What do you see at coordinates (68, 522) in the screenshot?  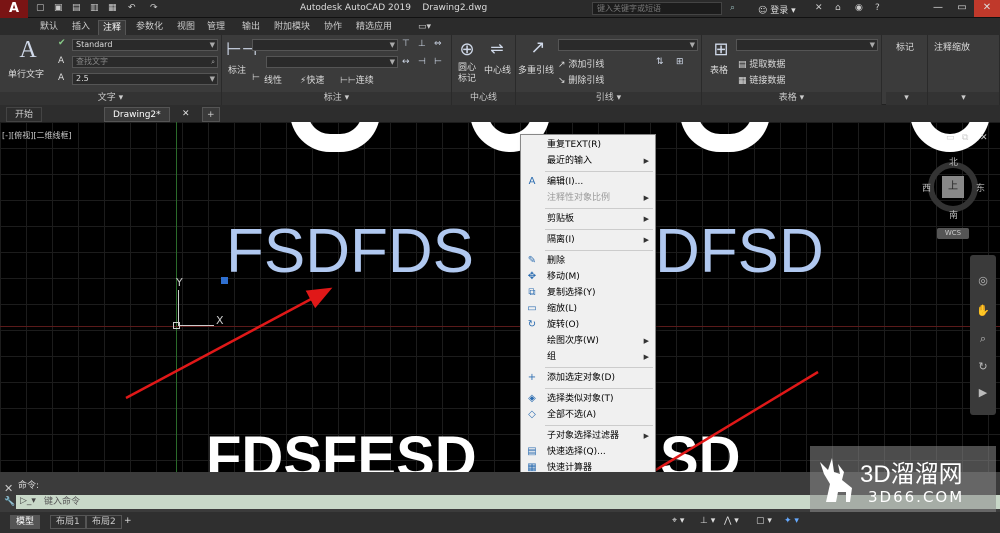 I see `tab-layout1: 布局1` at bounding box center [68, 522].